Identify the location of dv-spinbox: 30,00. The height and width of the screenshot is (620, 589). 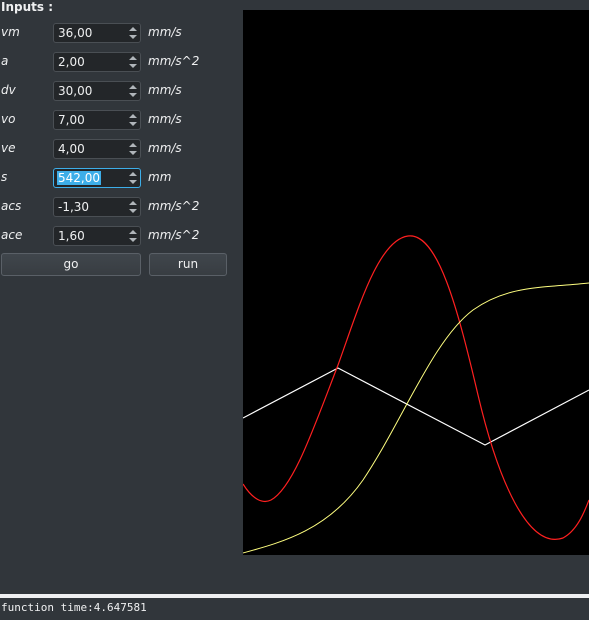
(97, 91).